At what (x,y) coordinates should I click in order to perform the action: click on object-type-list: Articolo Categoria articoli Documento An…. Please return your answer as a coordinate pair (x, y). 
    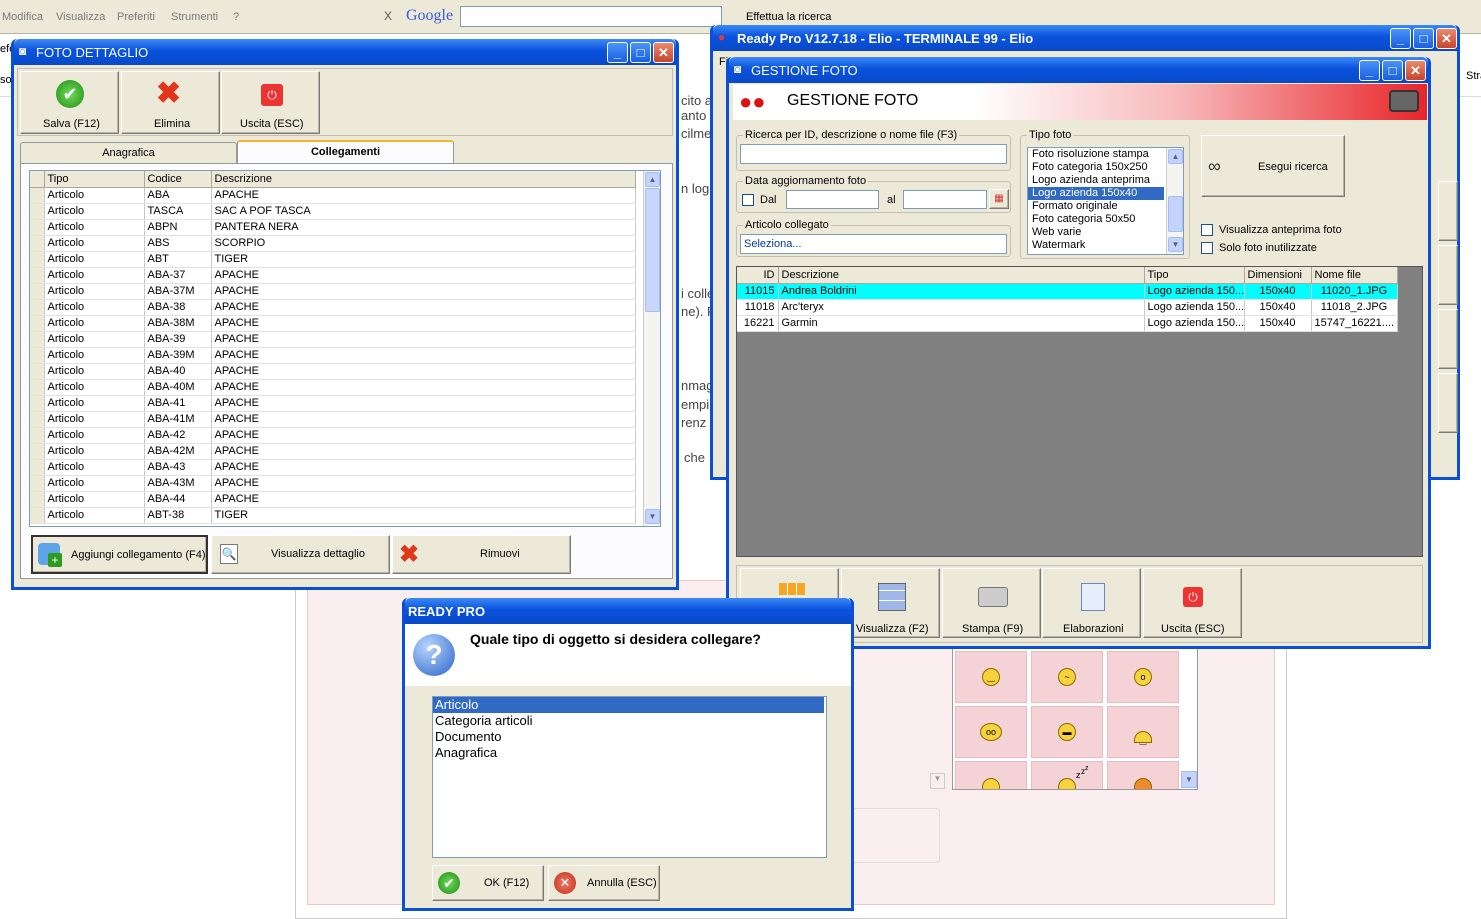
    Looking at the image, I should click on (629, 777).